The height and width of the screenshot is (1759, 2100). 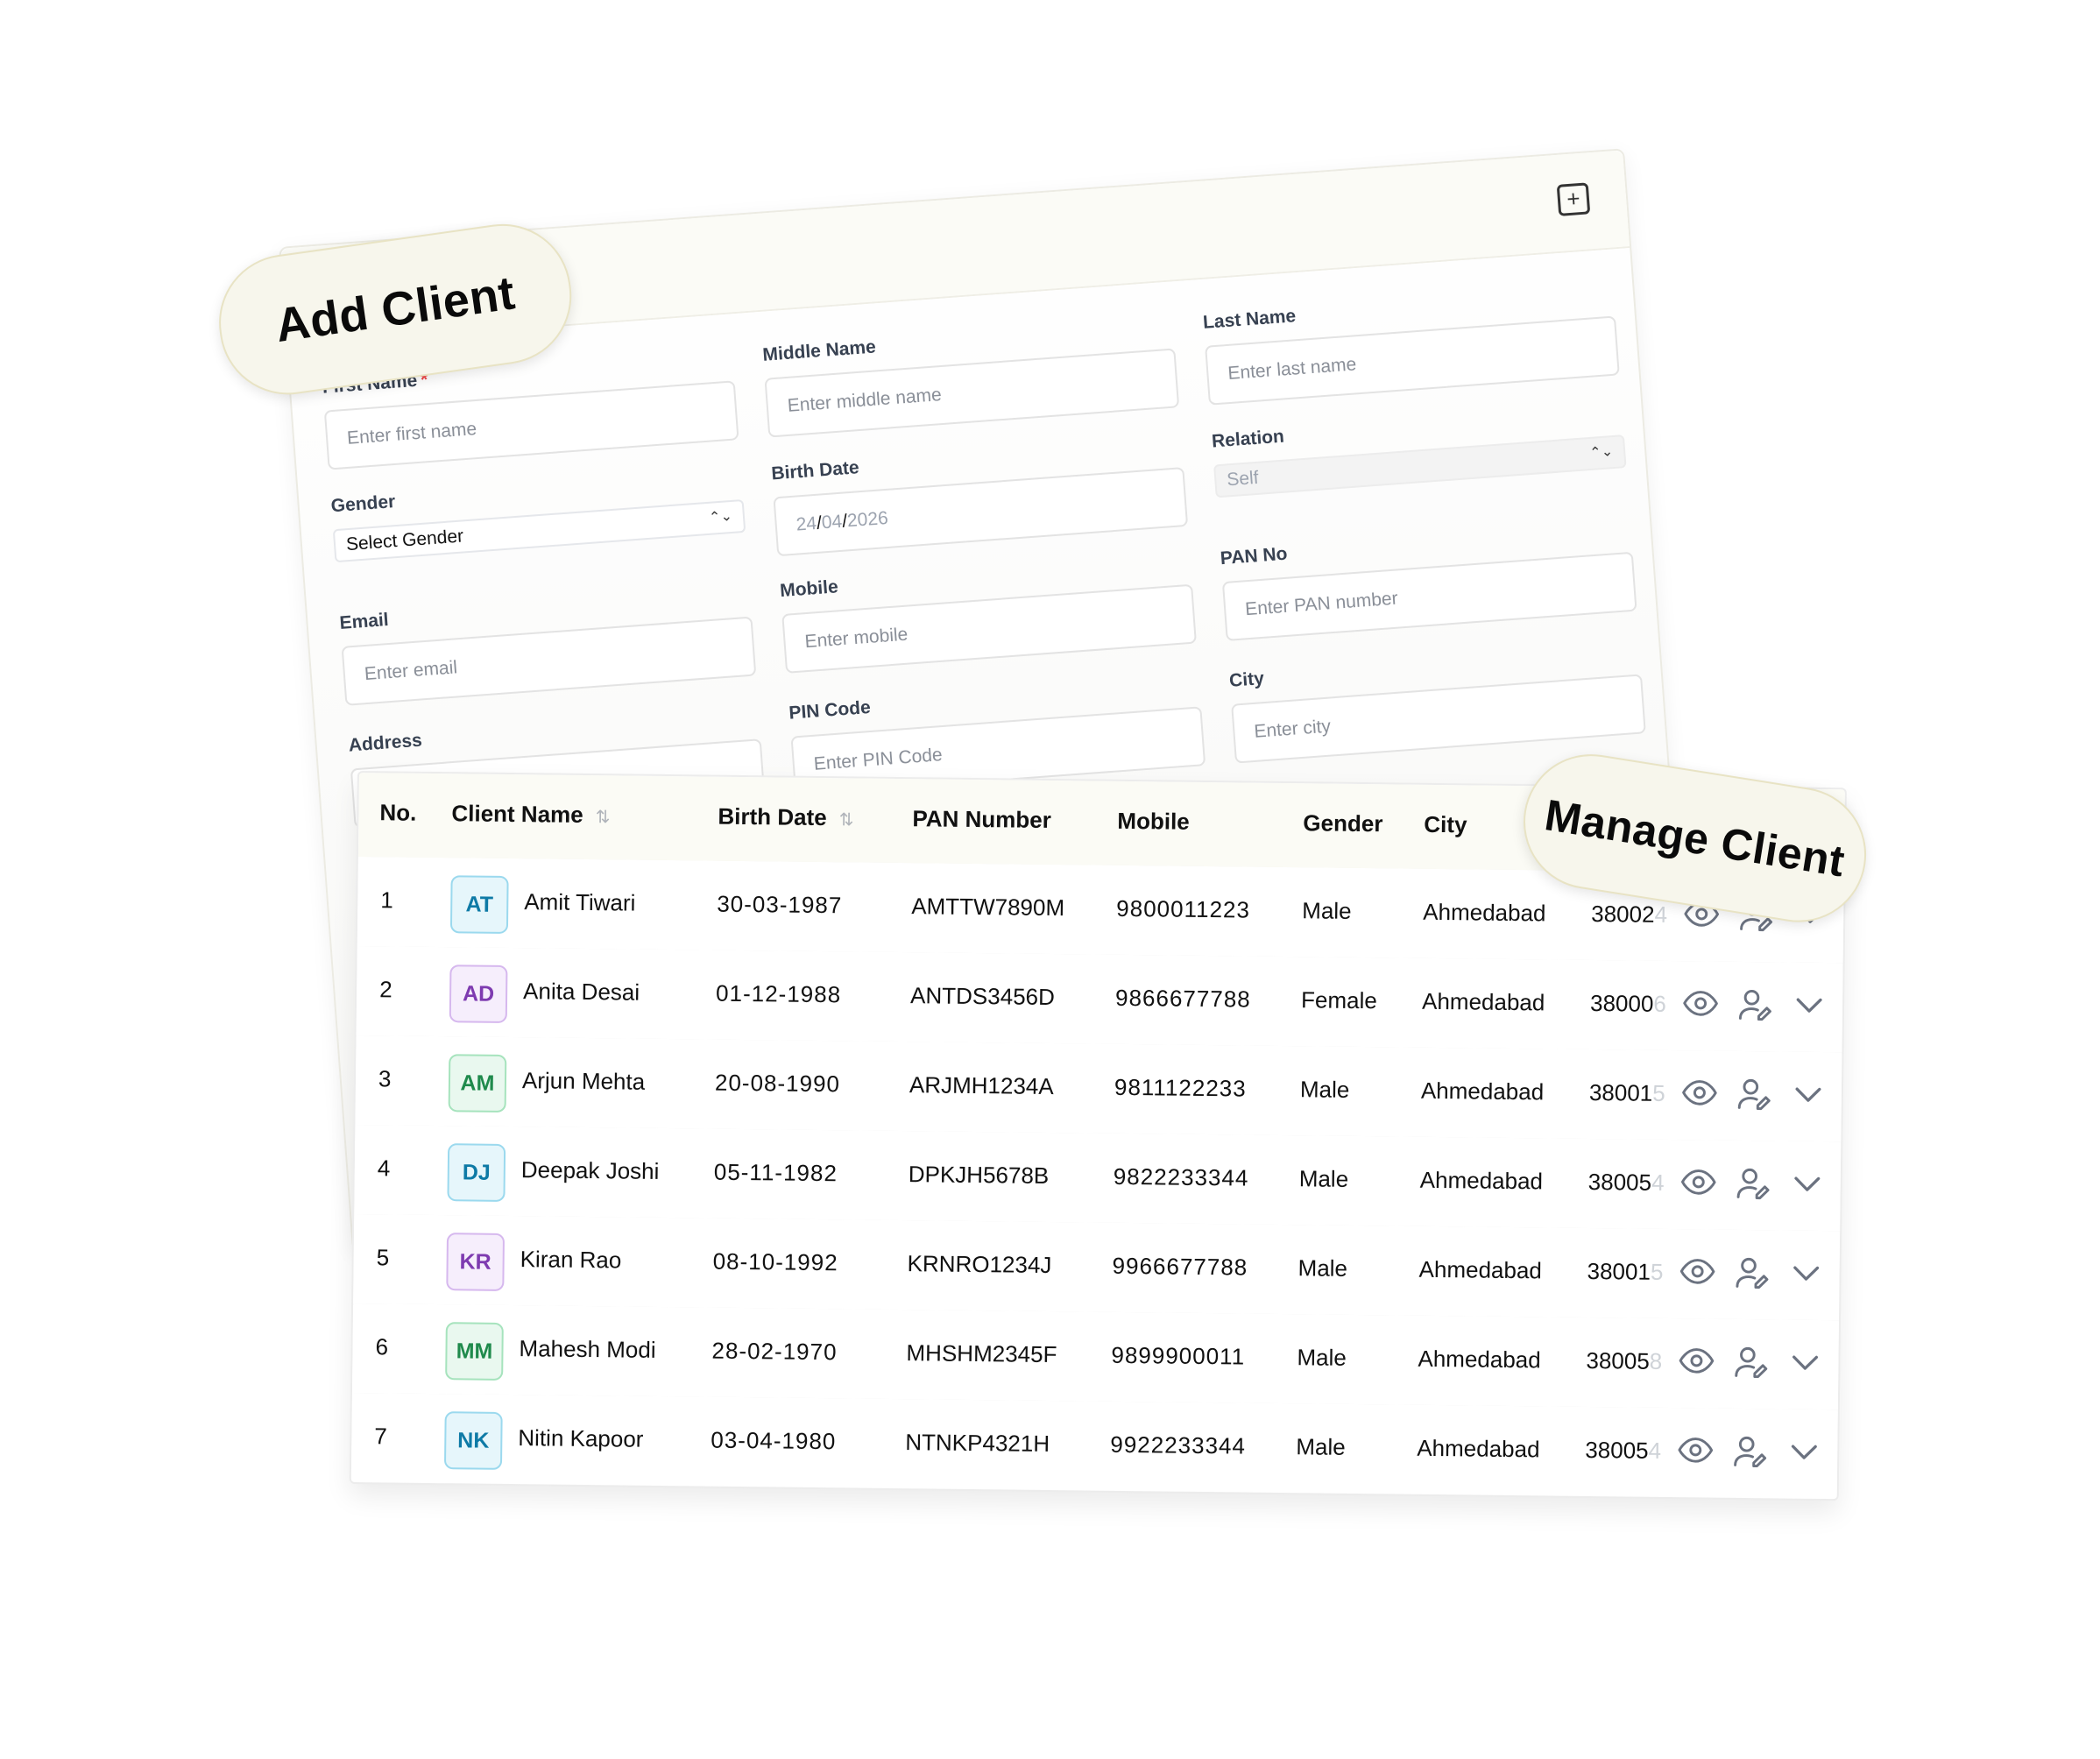 What do you see at coordinates (774, 1440) in the screenshot?
I see `birth-date: 03-04-1980` at bounding box center [774, 1440].